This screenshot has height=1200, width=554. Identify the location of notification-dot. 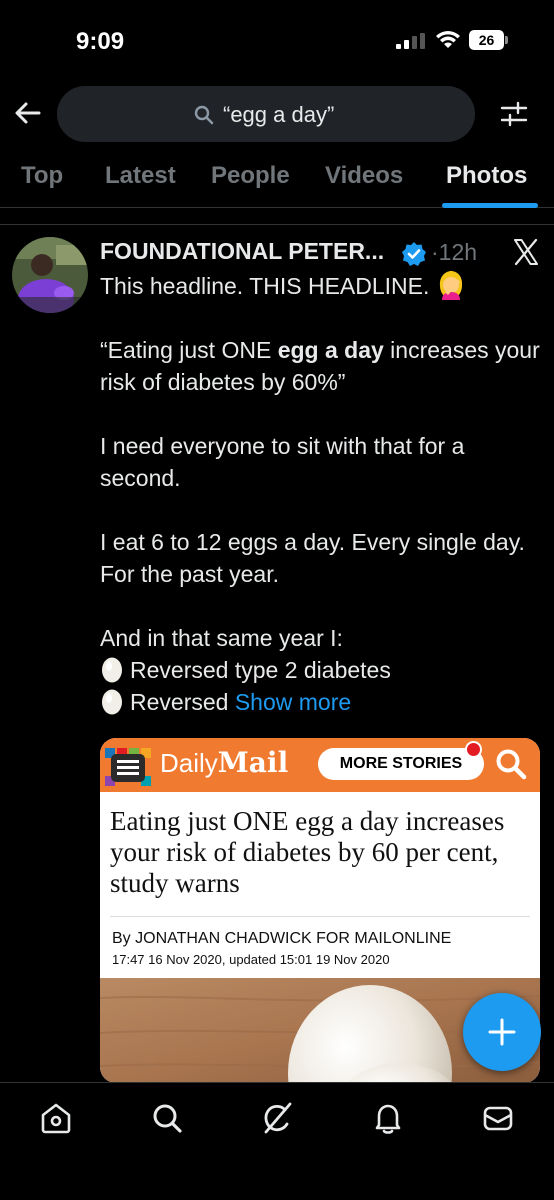
(473, 749).